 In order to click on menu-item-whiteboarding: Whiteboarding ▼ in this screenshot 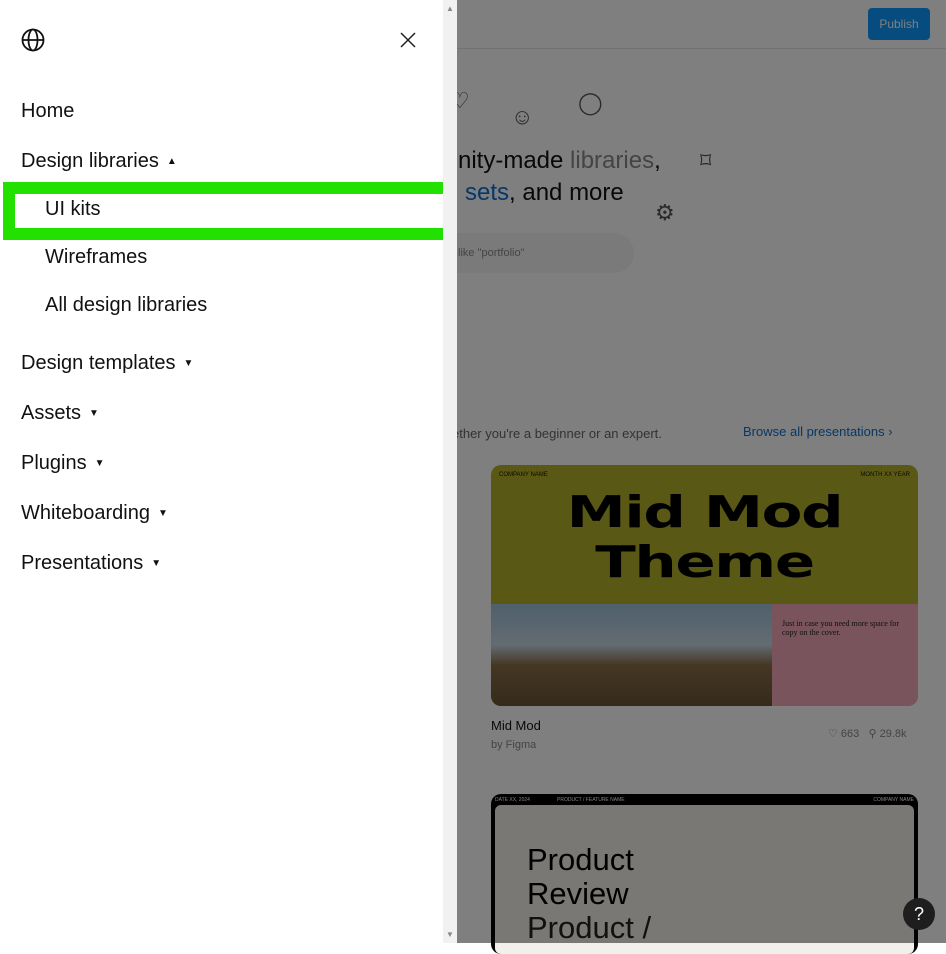, I will do `click(94, 513)`.